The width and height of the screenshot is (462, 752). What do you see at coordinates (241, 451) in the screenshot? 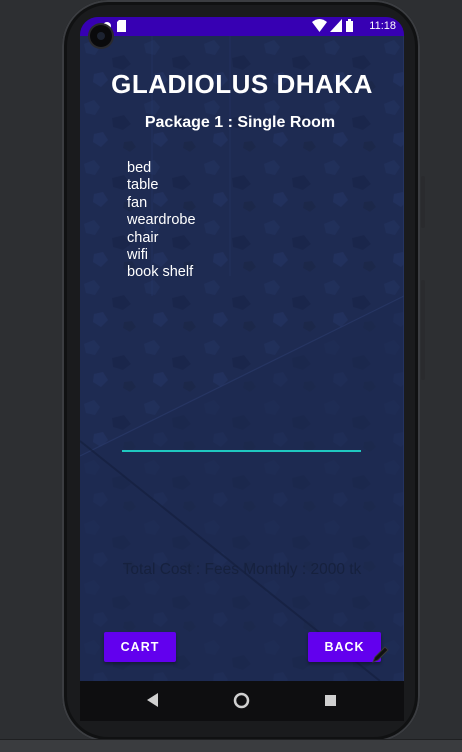
I see `text-input-underline` at bounding box center [241, 451].